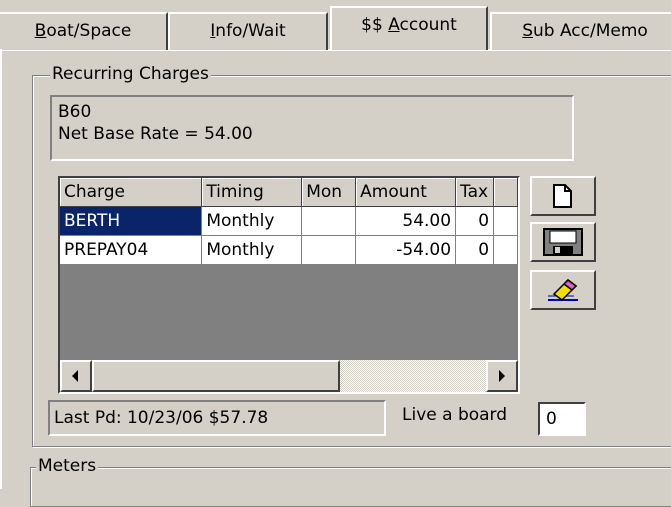 This screenshot has width=671, height=507. I want to click on table-row: BERTH Monthly 54.00 0, so click(289, 221).